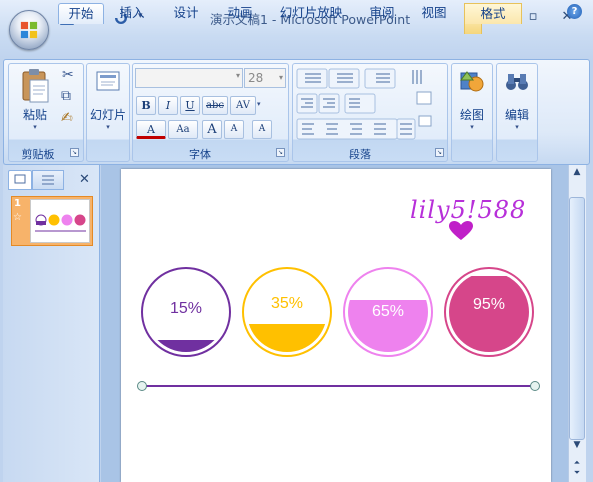 Image resolution: width=593 pixels, height=482 pixels. What do you see at coordinates (35, 114) in the screenshot?
I see `paste-button: 粘贴` at bounding box center [35, 114].